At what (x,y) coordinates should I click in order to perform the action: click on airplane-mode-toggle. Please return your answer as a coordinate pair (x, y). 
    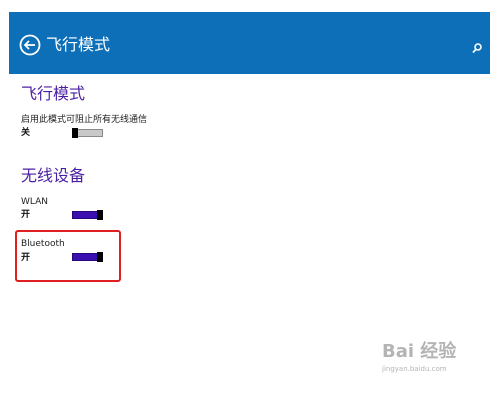
    Looking at the image, I should click on (87, 133).